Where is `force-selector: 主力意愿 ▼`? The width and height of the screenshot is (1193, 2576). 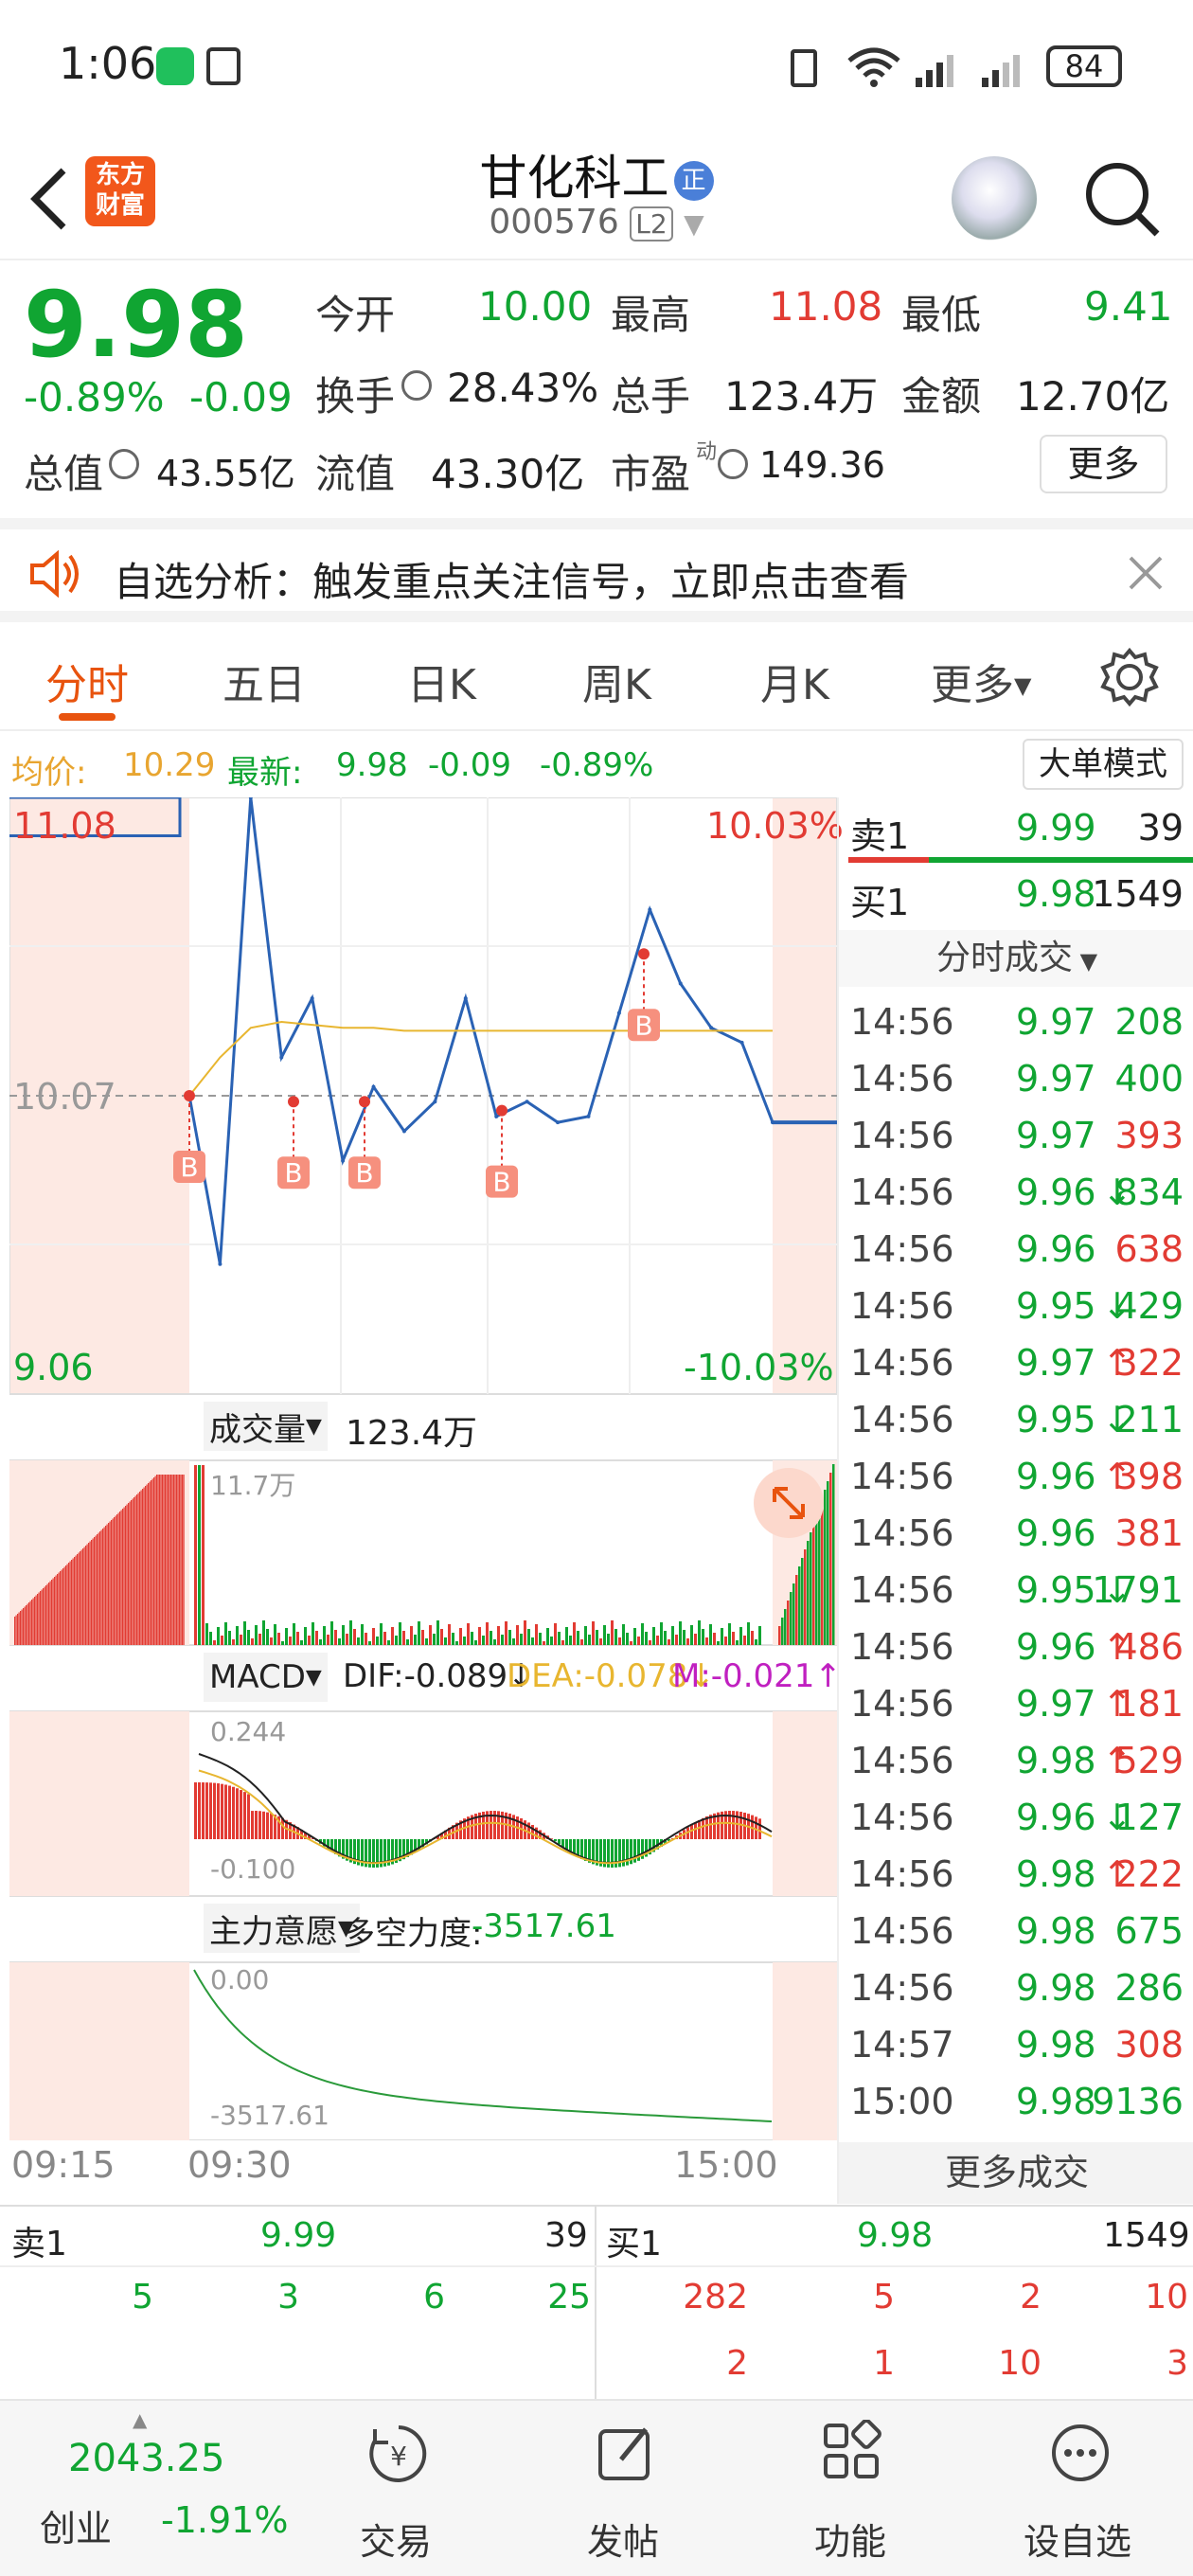
force-selector: 主力意愿 ▼ is located at coordinates (282, 1928).